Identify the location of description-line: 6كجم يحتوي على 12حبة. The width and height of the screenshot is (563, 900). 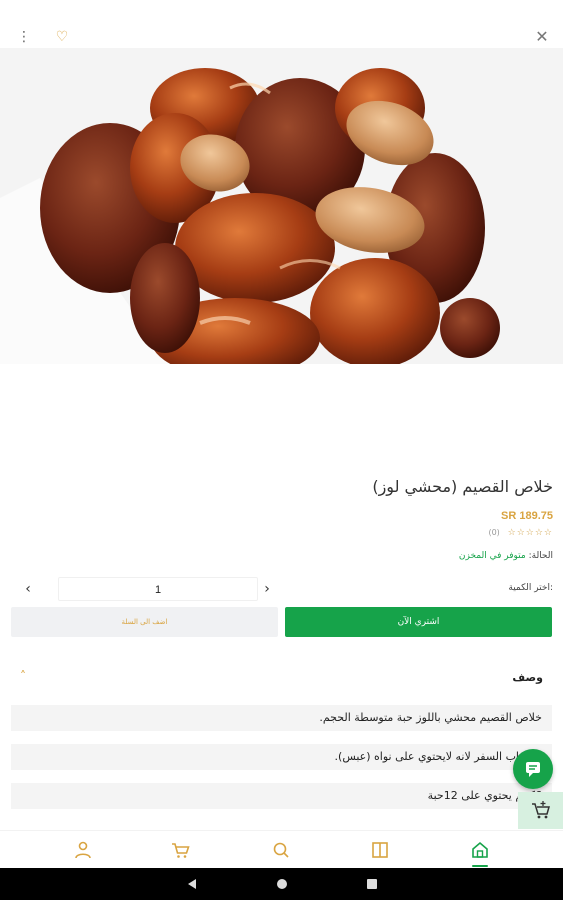
(281, 796).